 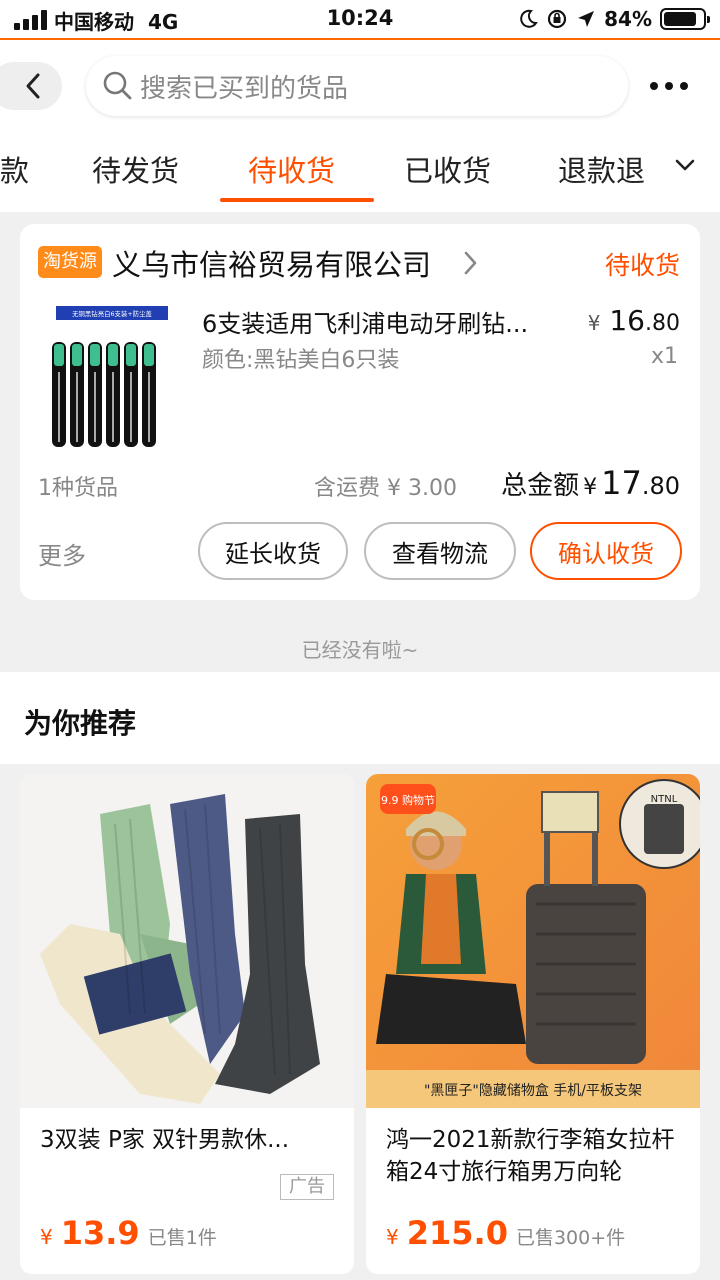 What do you see at coordinates (440, 551) in the screenshot?
I see `view-logistics-button: 查看物流` at bounding box center [440, 551].